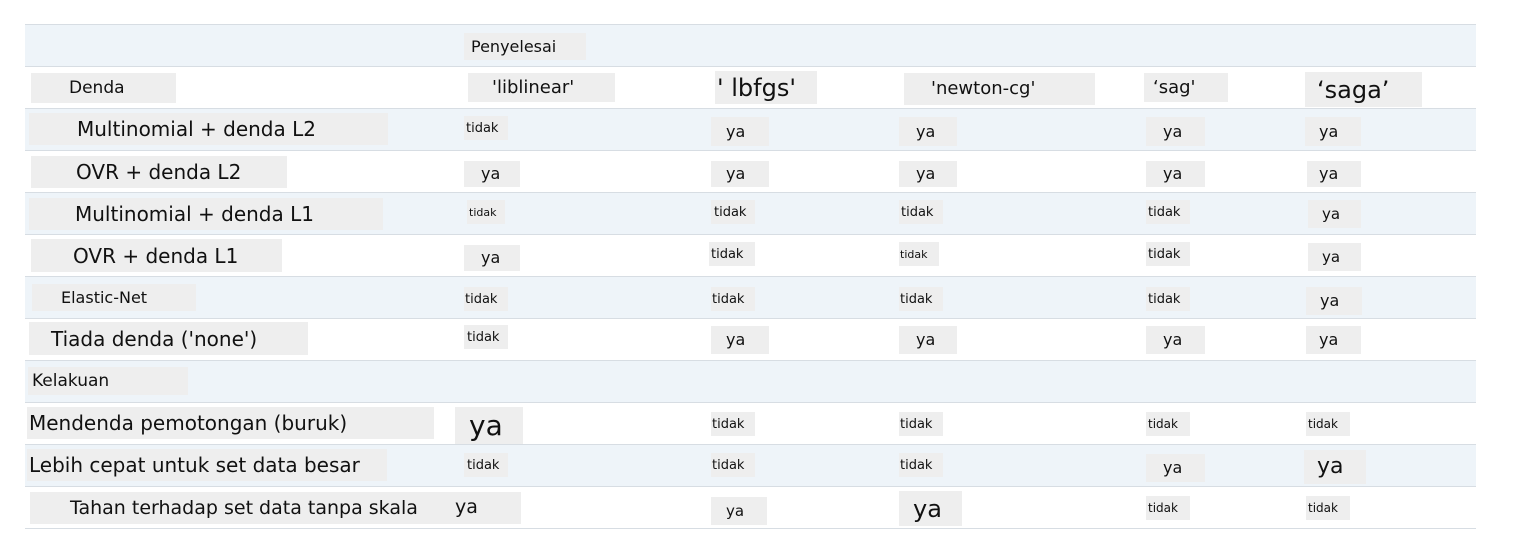 This screenshot has height=558, width=1530. I want to click on penalty-row: Elastic-Net tidak tidak tidak tidak ya, so click(750, 298).